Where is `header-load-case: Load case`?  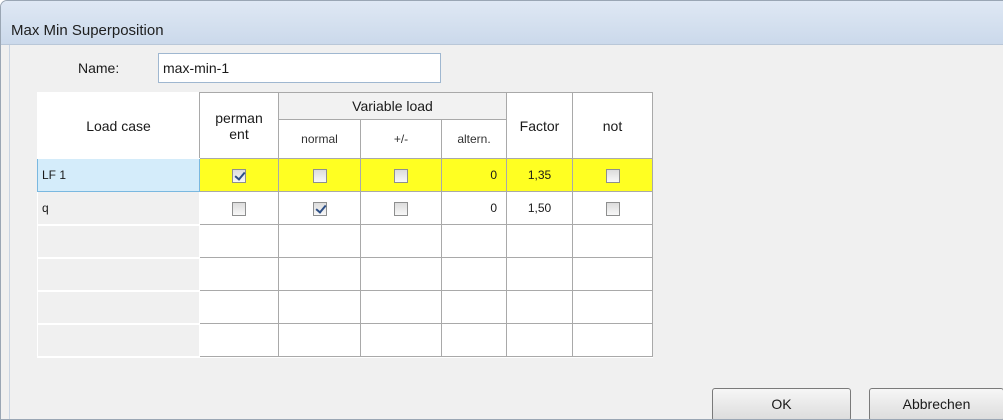 header-load-case: Load case is located at coordinates (118, 125).